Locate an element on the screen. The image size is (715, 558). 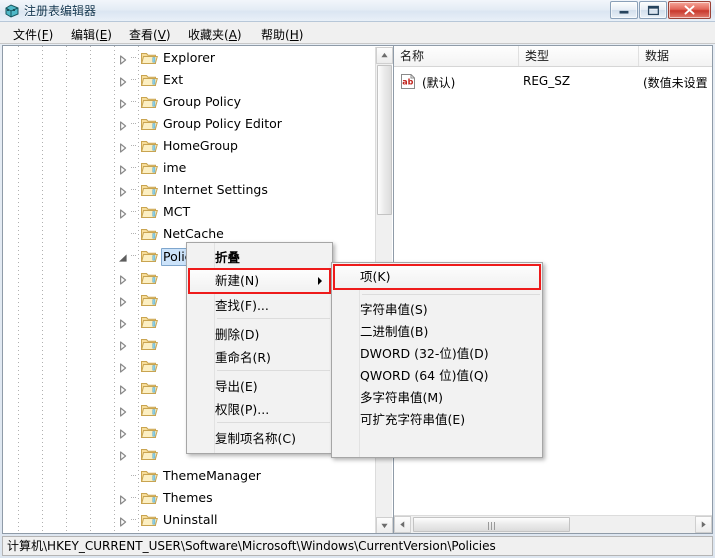
menu-help: 帮助(H) is located at coordinates (282, 33).